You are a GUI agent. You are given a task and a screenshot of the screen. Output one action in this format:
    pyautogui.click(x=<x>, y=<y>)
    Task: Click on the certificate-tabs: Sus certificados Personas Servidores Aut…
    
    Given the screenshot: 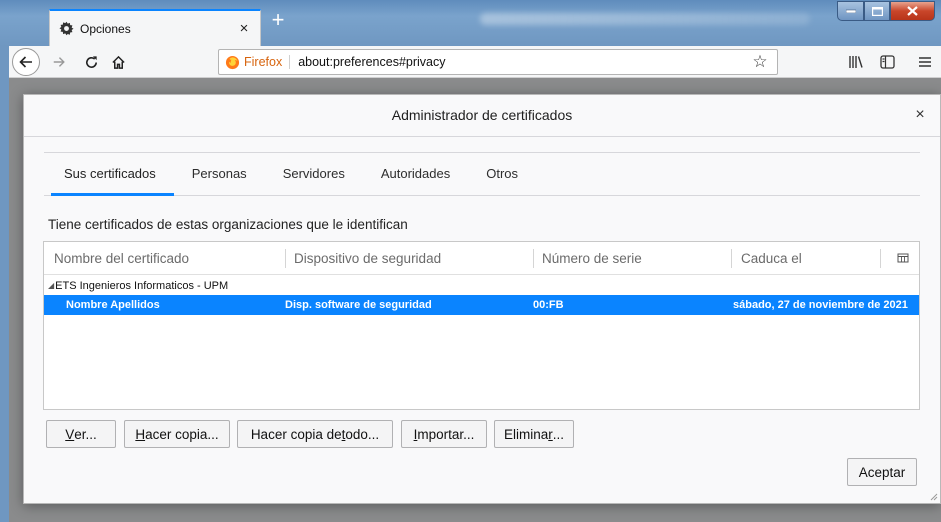 What is the action you would take?
    pyautogui.click(x=482, y=174)
    